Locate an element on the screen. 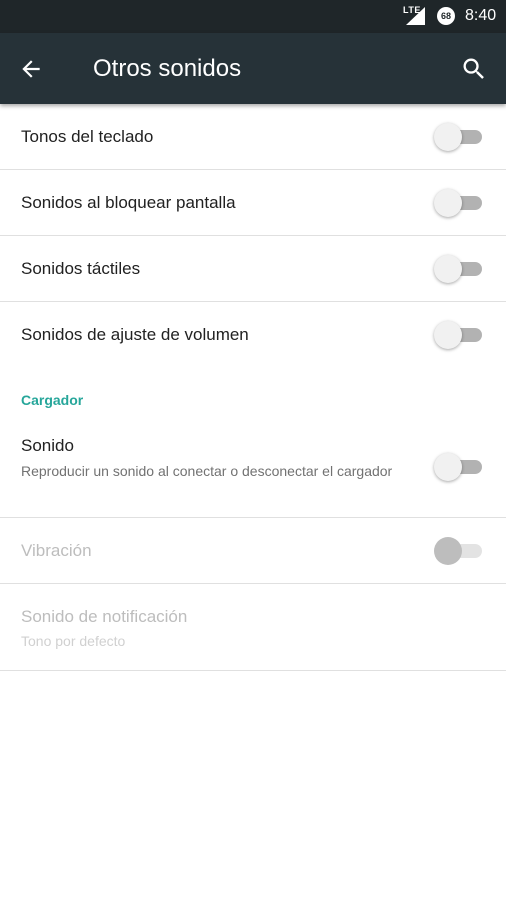 This screenshot has width=506, height=899. setting-row-ajuste-volumen: Sonidos de ajuste de volumen is located at coordinates (253, 335).